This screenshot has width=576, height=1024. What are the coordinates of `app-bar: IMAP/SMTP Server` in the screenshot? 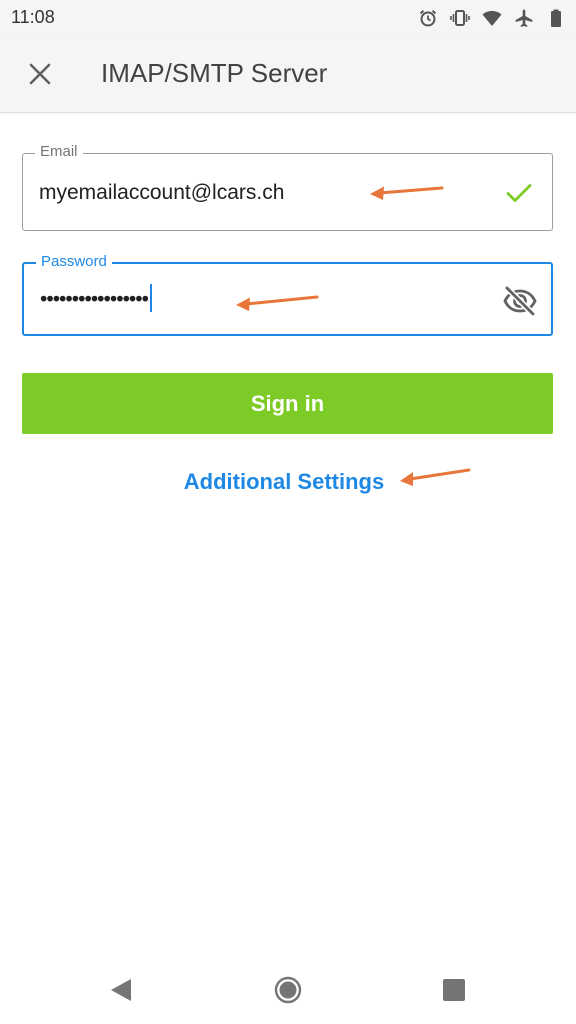 It's located at (288, 74).